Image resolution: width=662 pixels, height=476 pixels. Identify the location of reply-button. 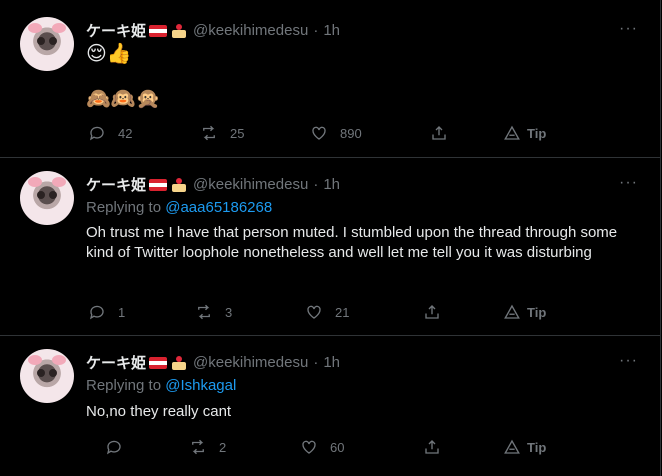
(120, 447).